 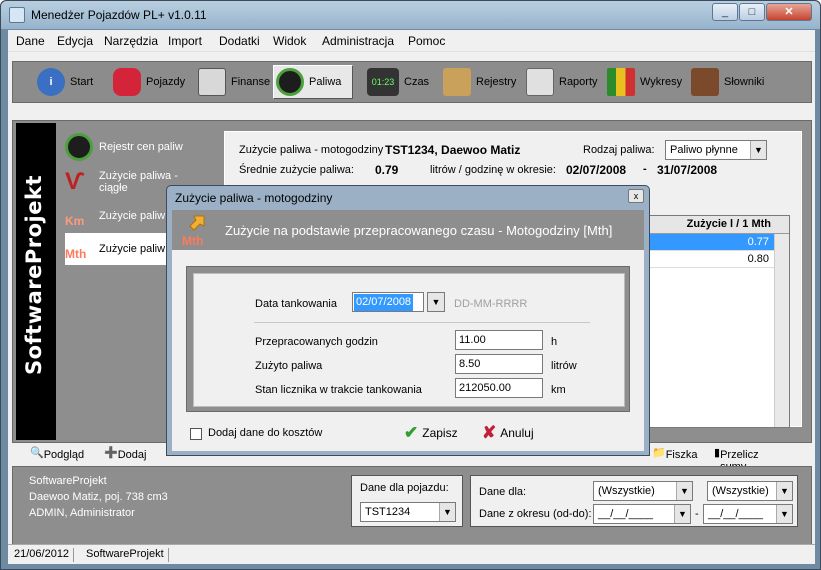 I want to click on period-to: 31/07/2008, so click(x=687, y=170).